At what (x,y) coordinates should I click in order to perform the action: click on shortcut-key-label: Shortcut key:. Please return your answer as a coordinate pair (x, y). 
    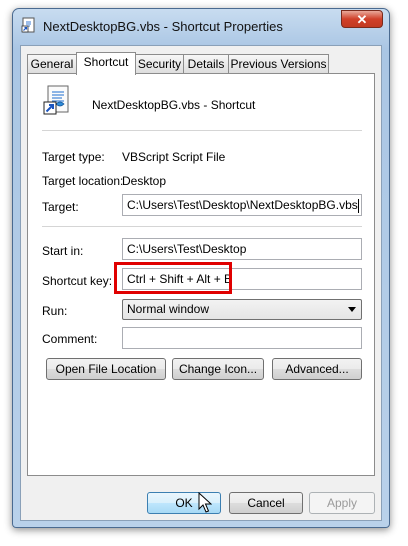
    Looking at the image, I should click on (77, 281).